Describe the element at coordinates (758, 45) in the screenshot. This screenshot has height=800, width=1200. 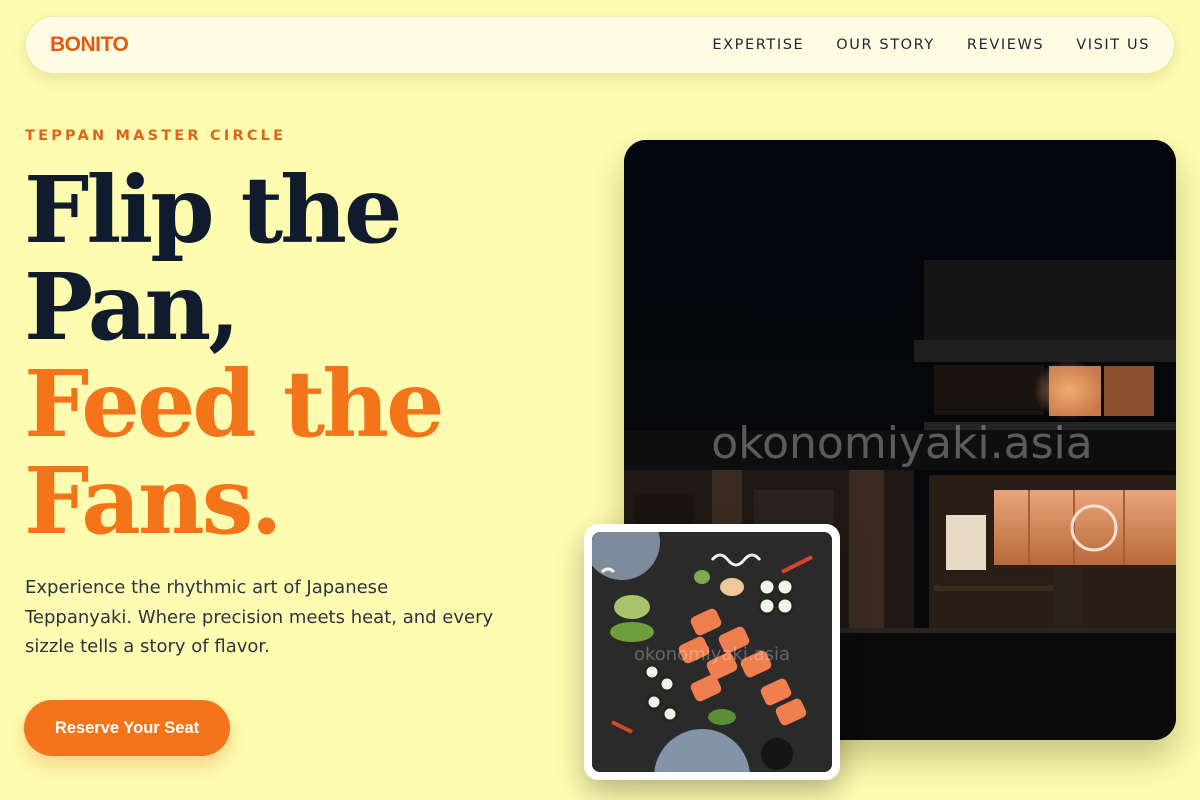
I see `nav-link-expertise: EXPERTISE` at that location.